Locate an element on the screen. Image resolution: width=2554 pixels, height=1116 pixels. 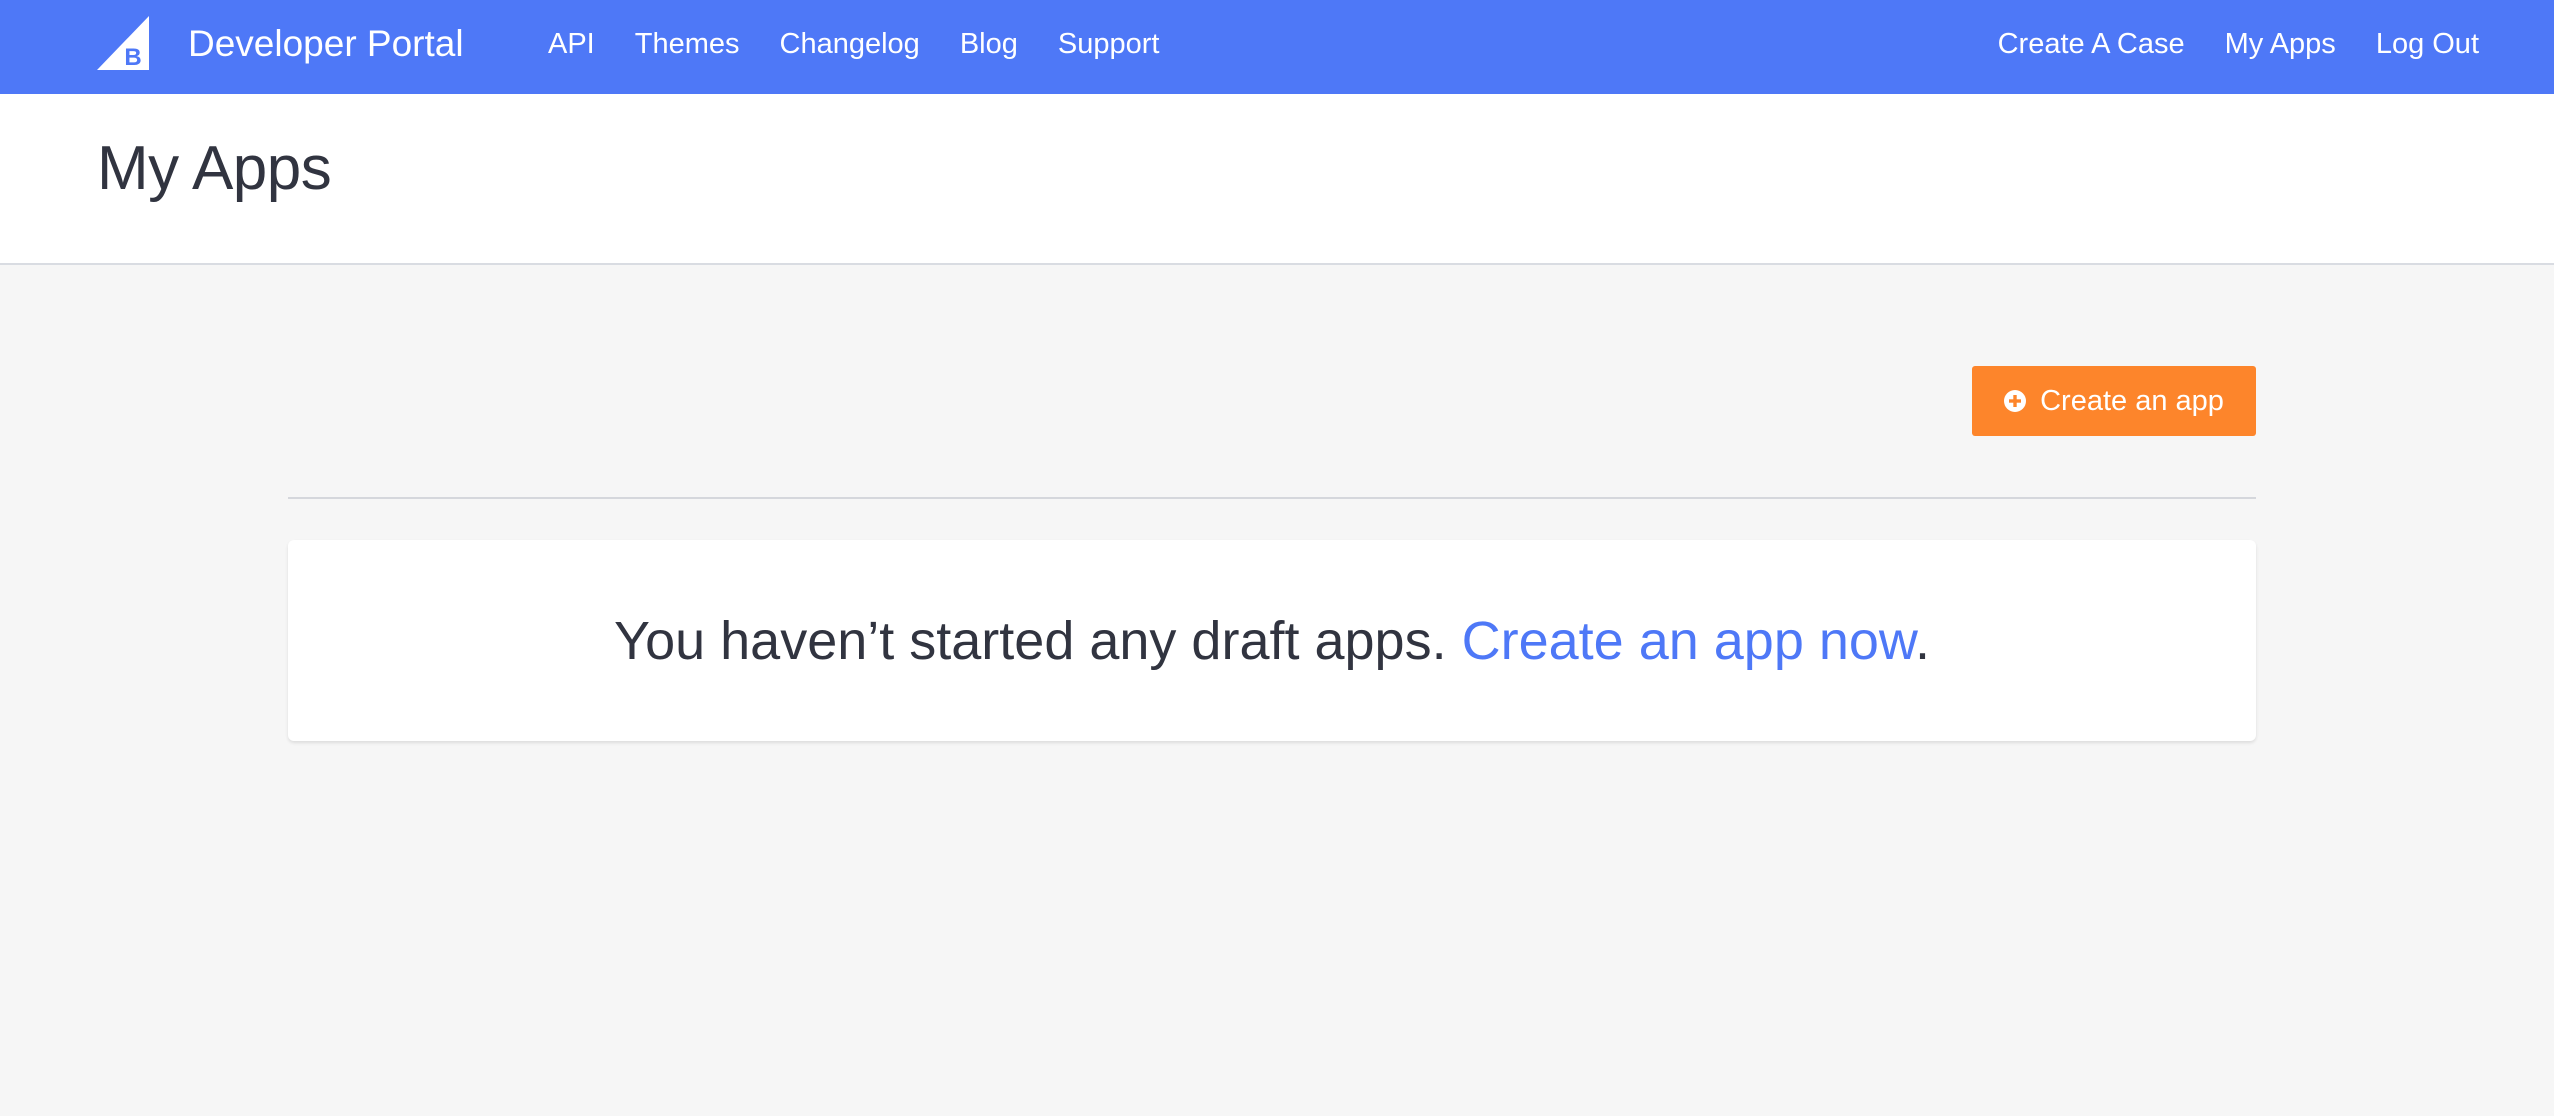
page-title: My Apps is located at coordinates (214, 168).